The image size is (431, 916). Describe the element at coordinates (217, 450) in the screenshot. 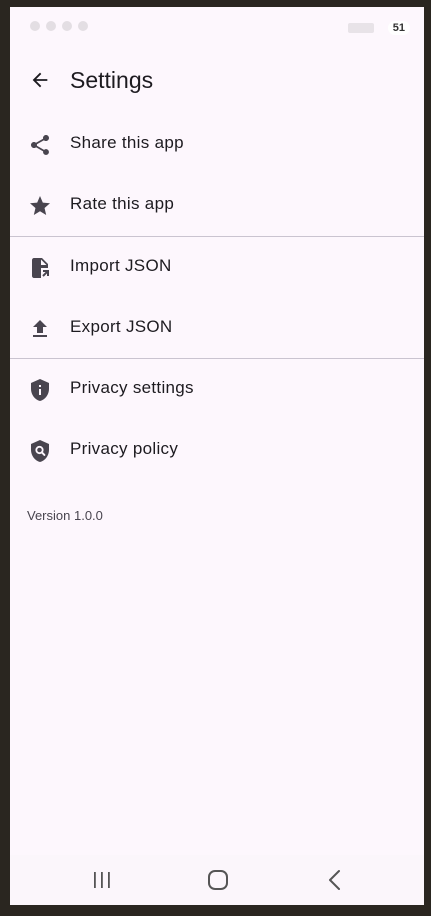

I see `privacy-policy-item: Privacy policy` at that location.